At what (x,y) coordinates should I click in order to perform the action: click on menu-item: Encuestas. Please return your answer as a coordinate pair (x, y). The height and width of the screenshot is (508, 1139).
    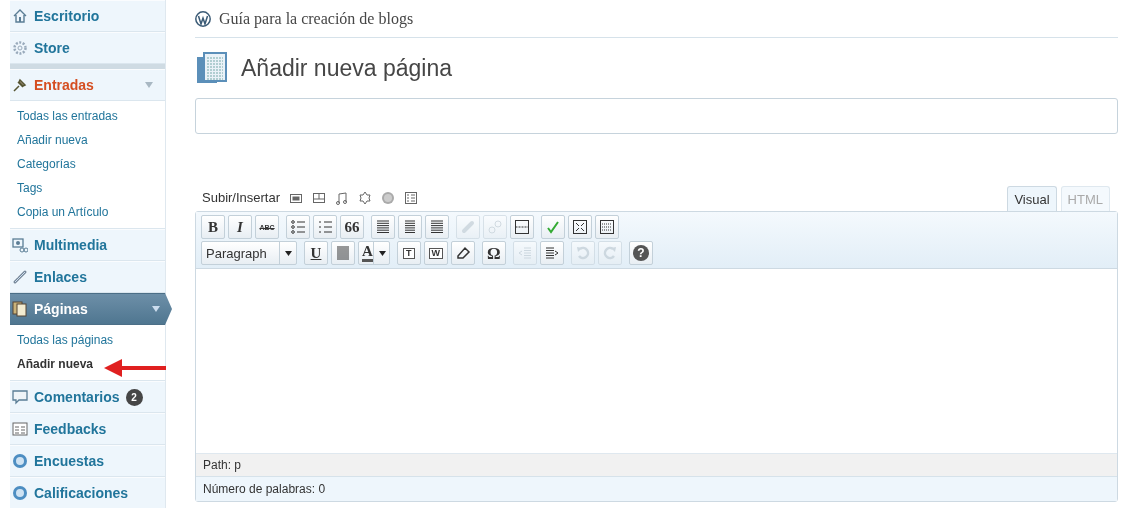
    Looking at the image, I should click on (87, 461).